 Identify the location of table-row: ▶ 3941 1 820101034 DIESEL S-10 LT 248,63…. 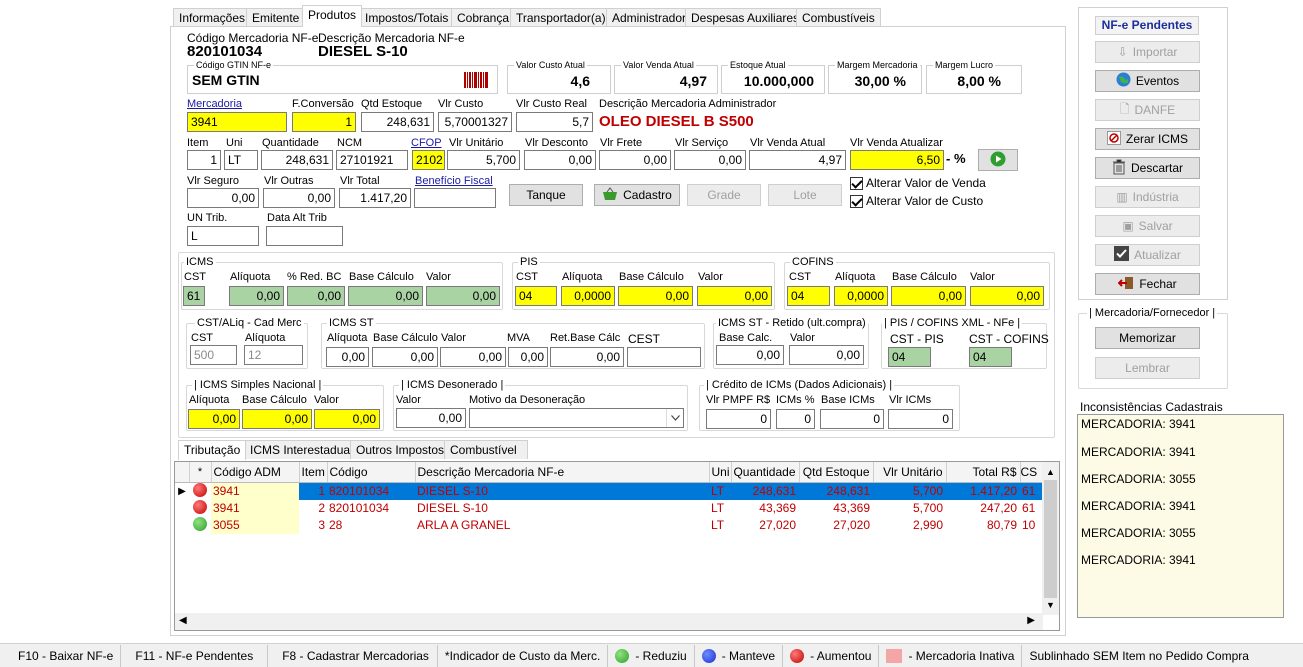
(609, 491).